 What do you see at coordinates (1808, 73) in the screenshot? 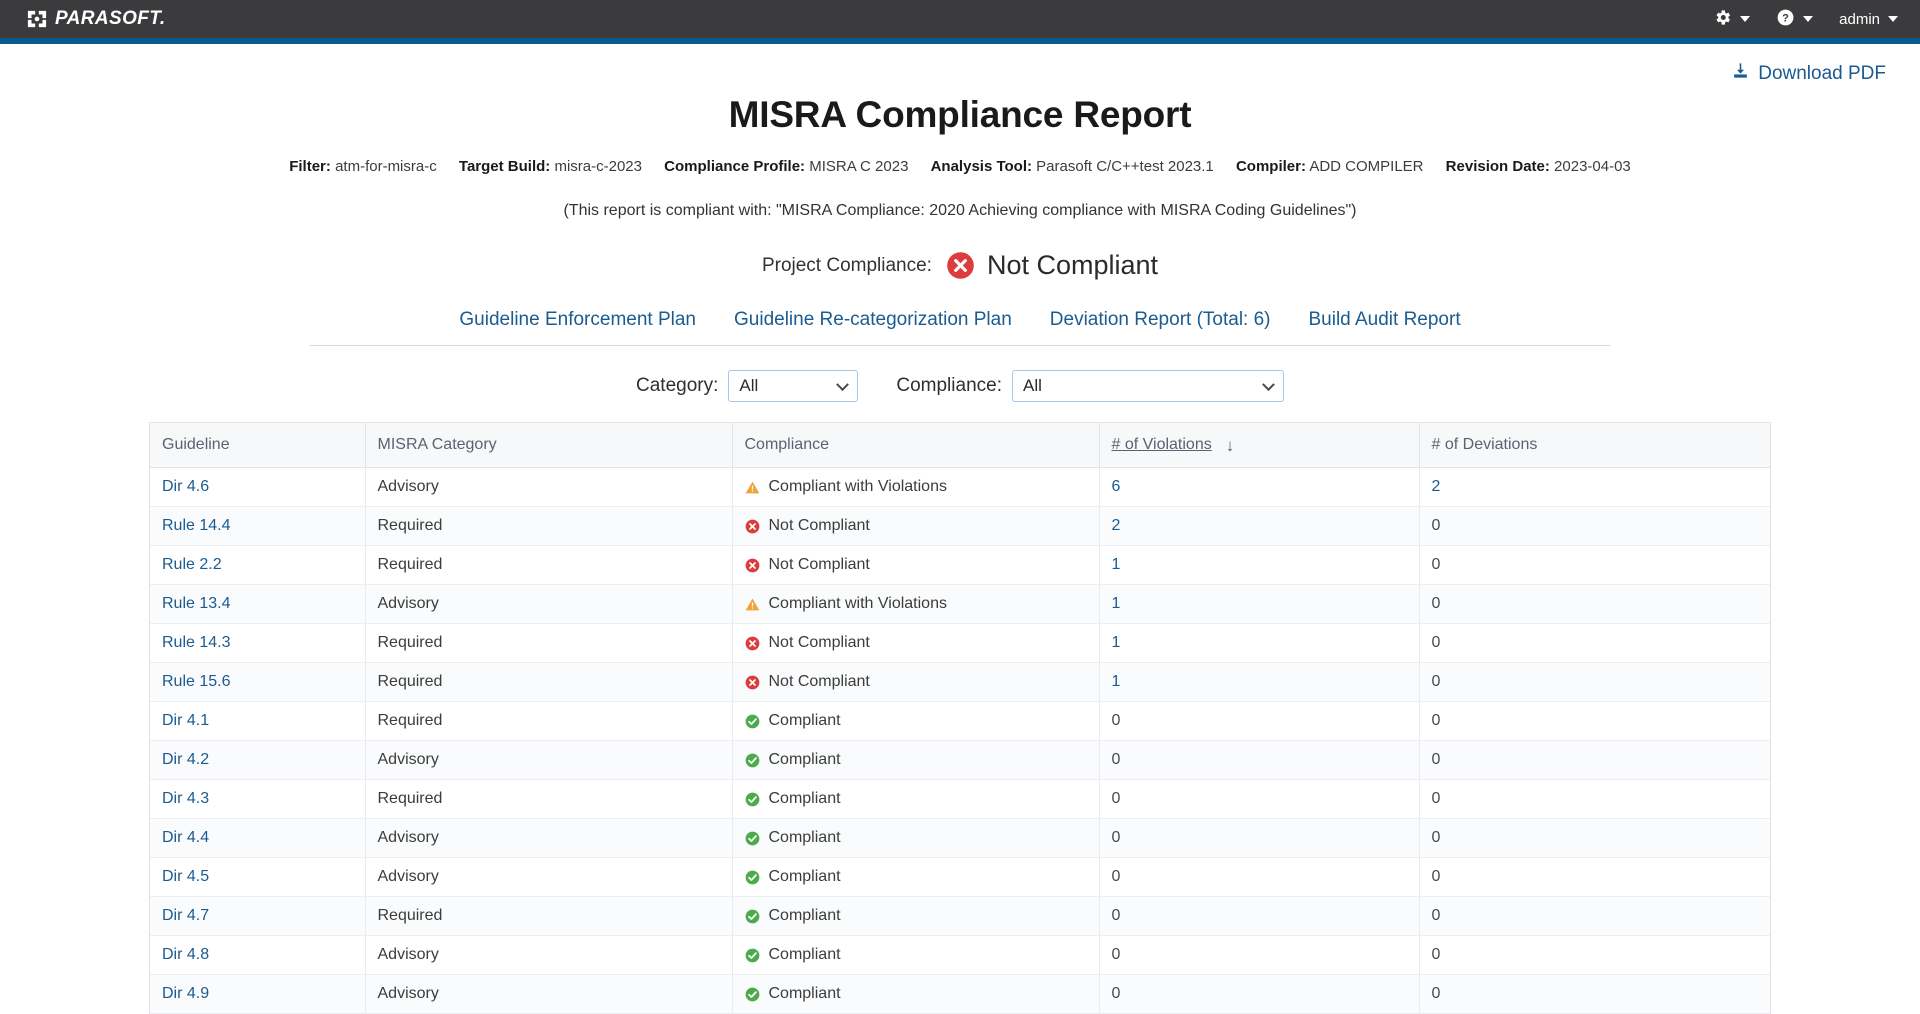
I see `download-pdf-button: Download PDF` at bounding box center [1808, 73].